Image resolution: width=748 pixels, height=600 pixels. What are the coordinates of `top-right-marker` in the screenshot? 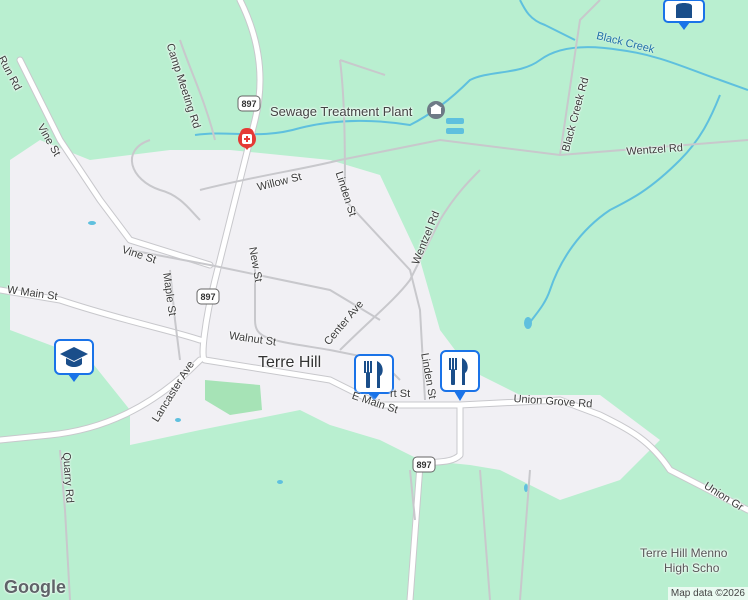 It's located at (684, 15).